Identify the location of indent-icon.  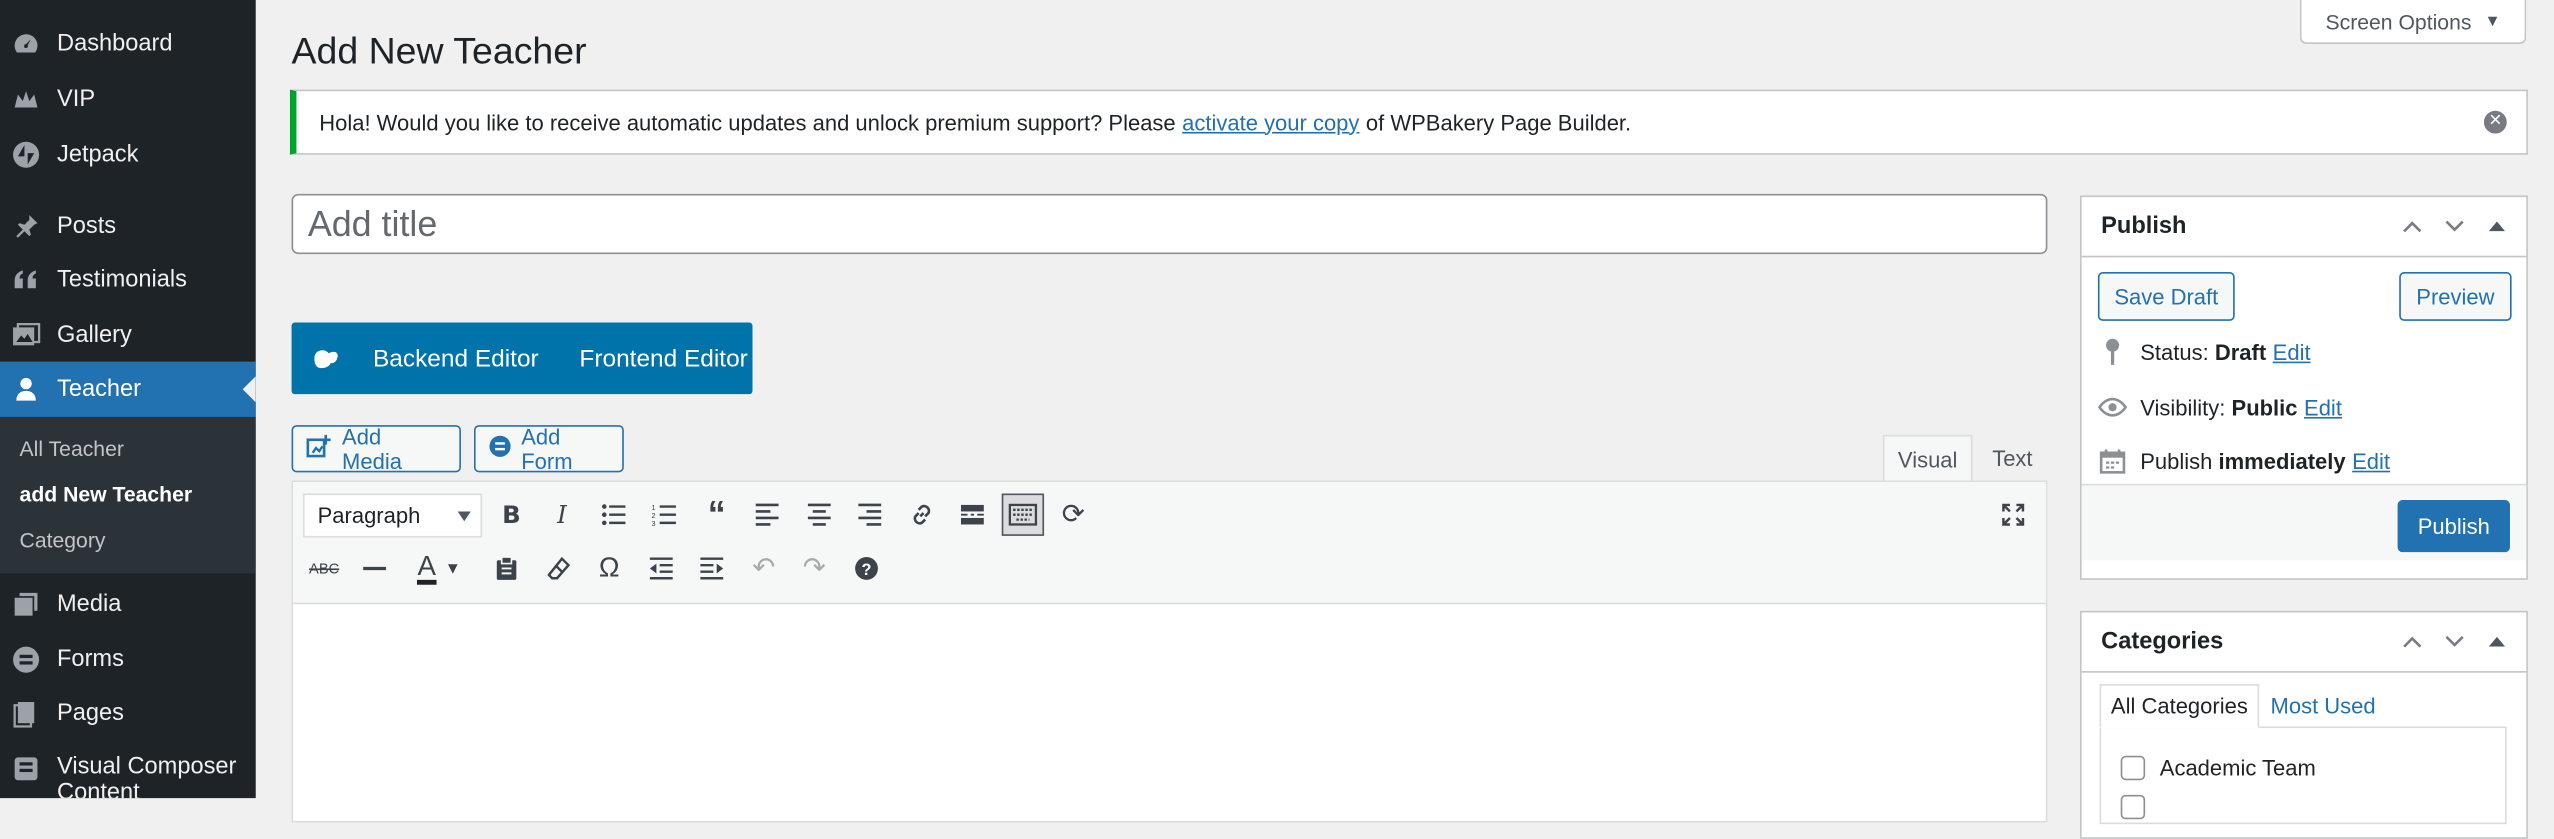
(712, 568).